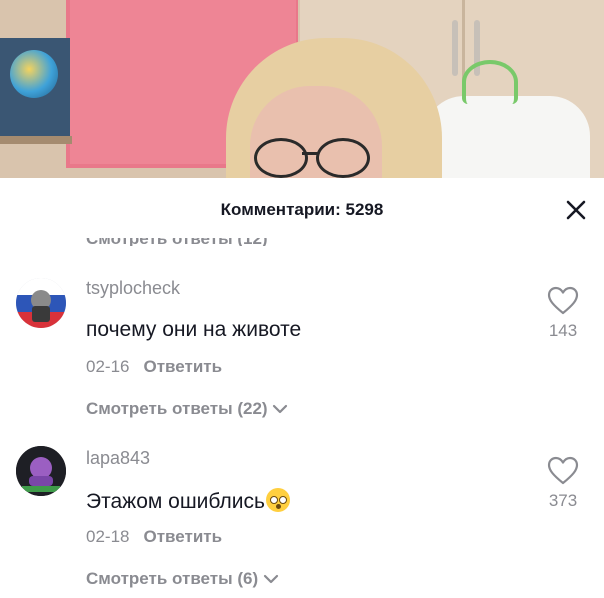 The height and width of the screenshot is (598, 604). Describe the element at coordinates (455, 48) in the screenshot. I see `video-cabinet-handle` at that location.